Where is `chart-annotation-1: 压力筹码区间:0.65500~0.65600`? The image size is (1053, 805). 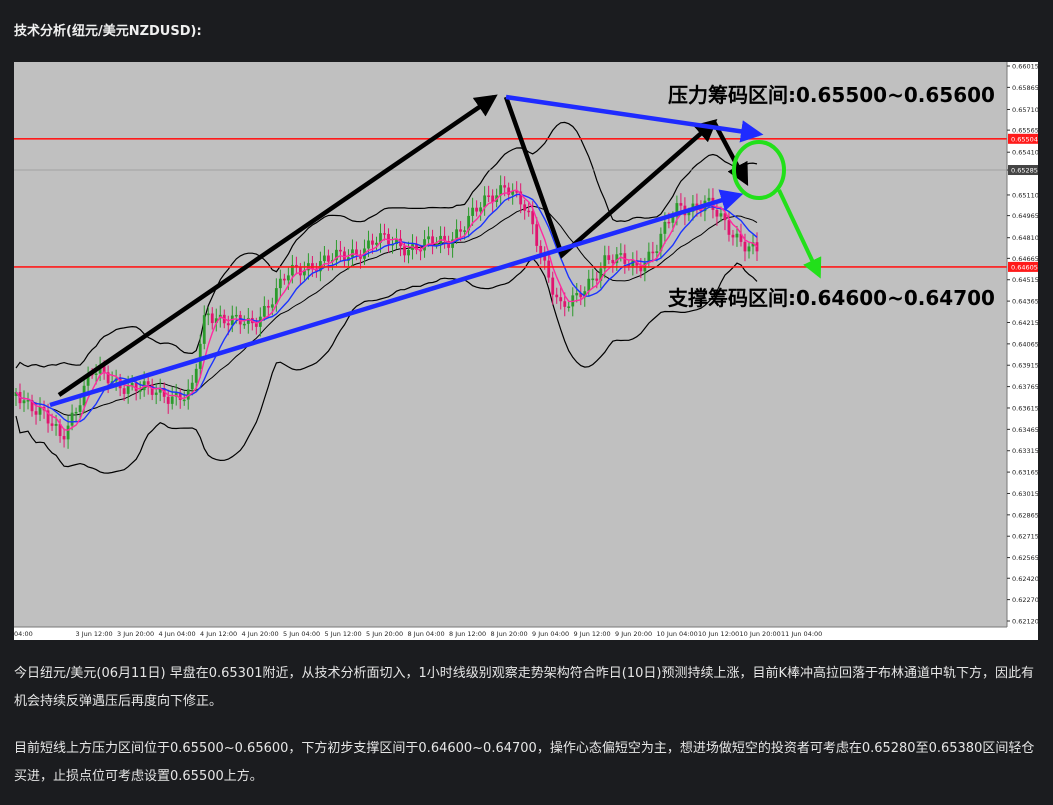
chart-annotation-1: 压力筹码区间:0.65500~0.65600 is located at coordinates (831, 95).